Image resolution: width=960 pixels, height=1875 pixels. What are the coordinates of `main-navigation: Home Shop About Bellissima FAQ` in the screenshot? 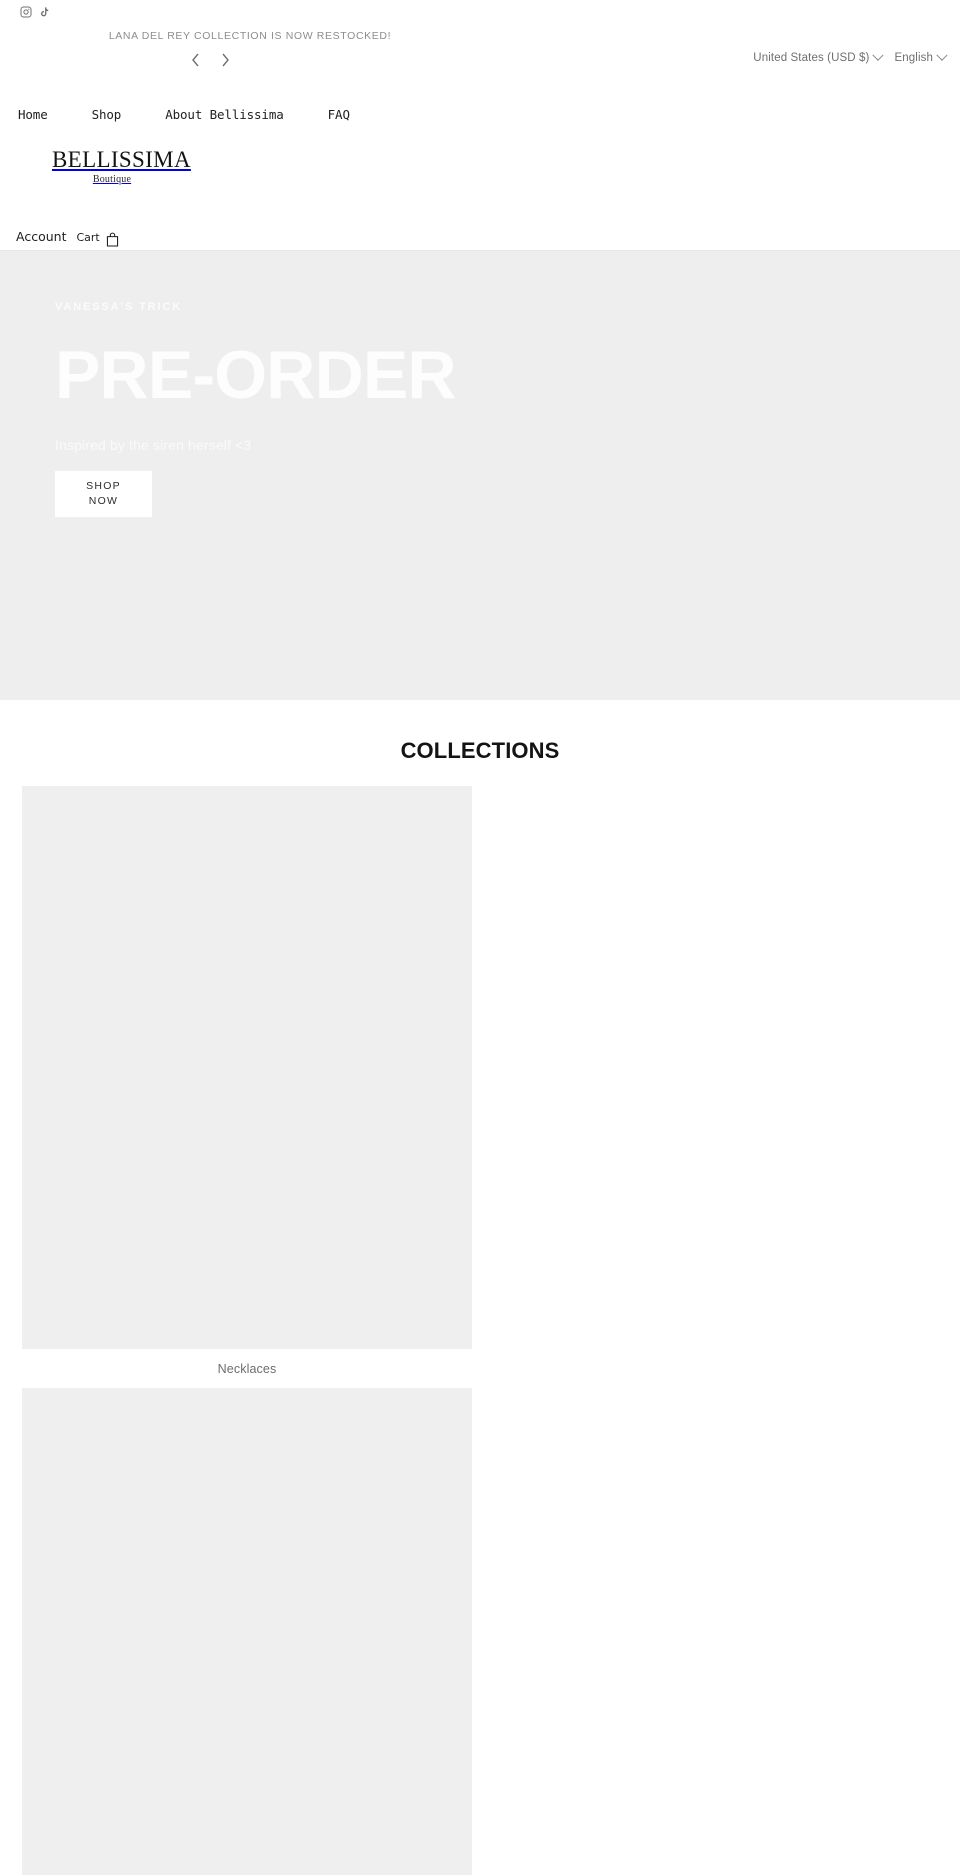 It's located at (480, 114).